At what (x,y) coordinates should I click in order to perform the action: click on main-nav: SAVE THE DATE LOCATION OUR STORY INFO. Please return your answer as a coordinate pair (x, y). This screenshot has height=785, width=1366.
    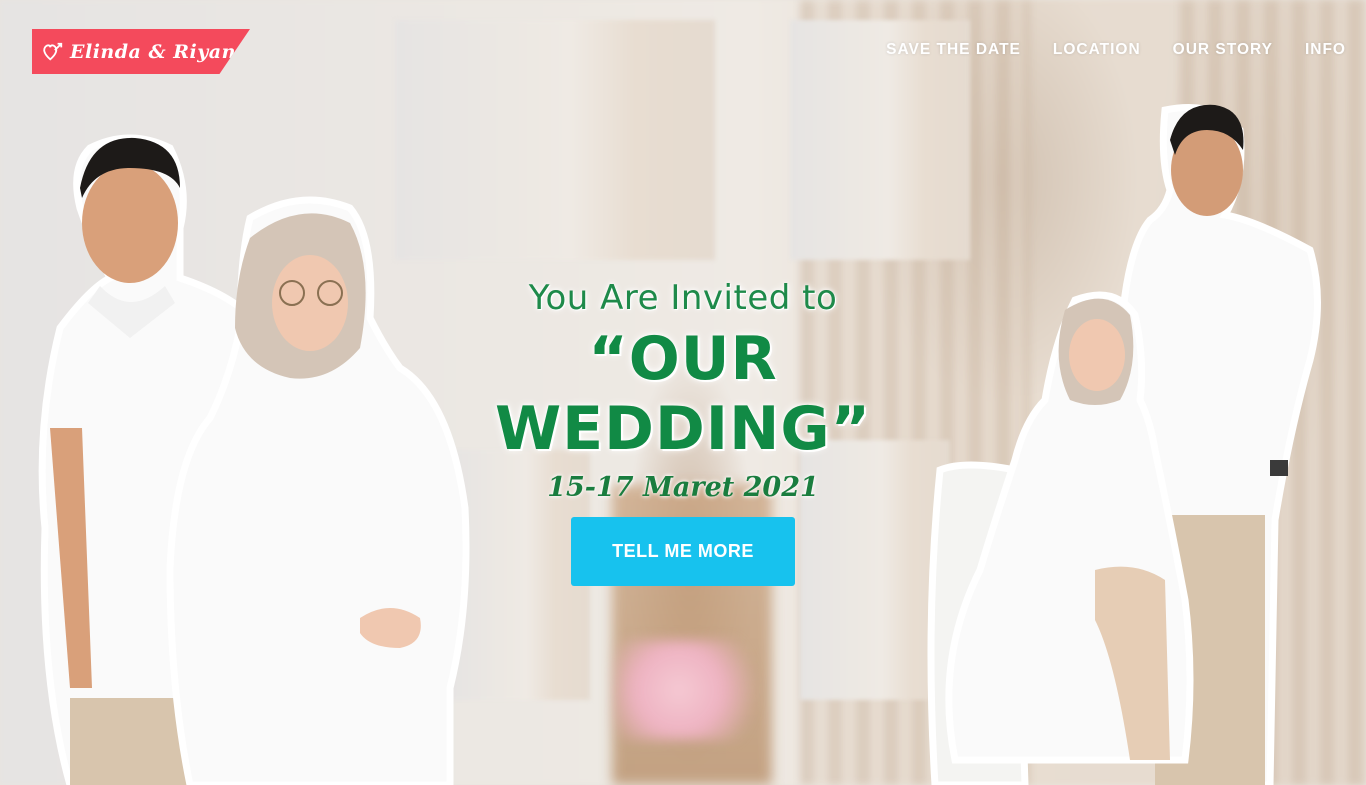
    Looking at the image, I should click on (1116, 50).